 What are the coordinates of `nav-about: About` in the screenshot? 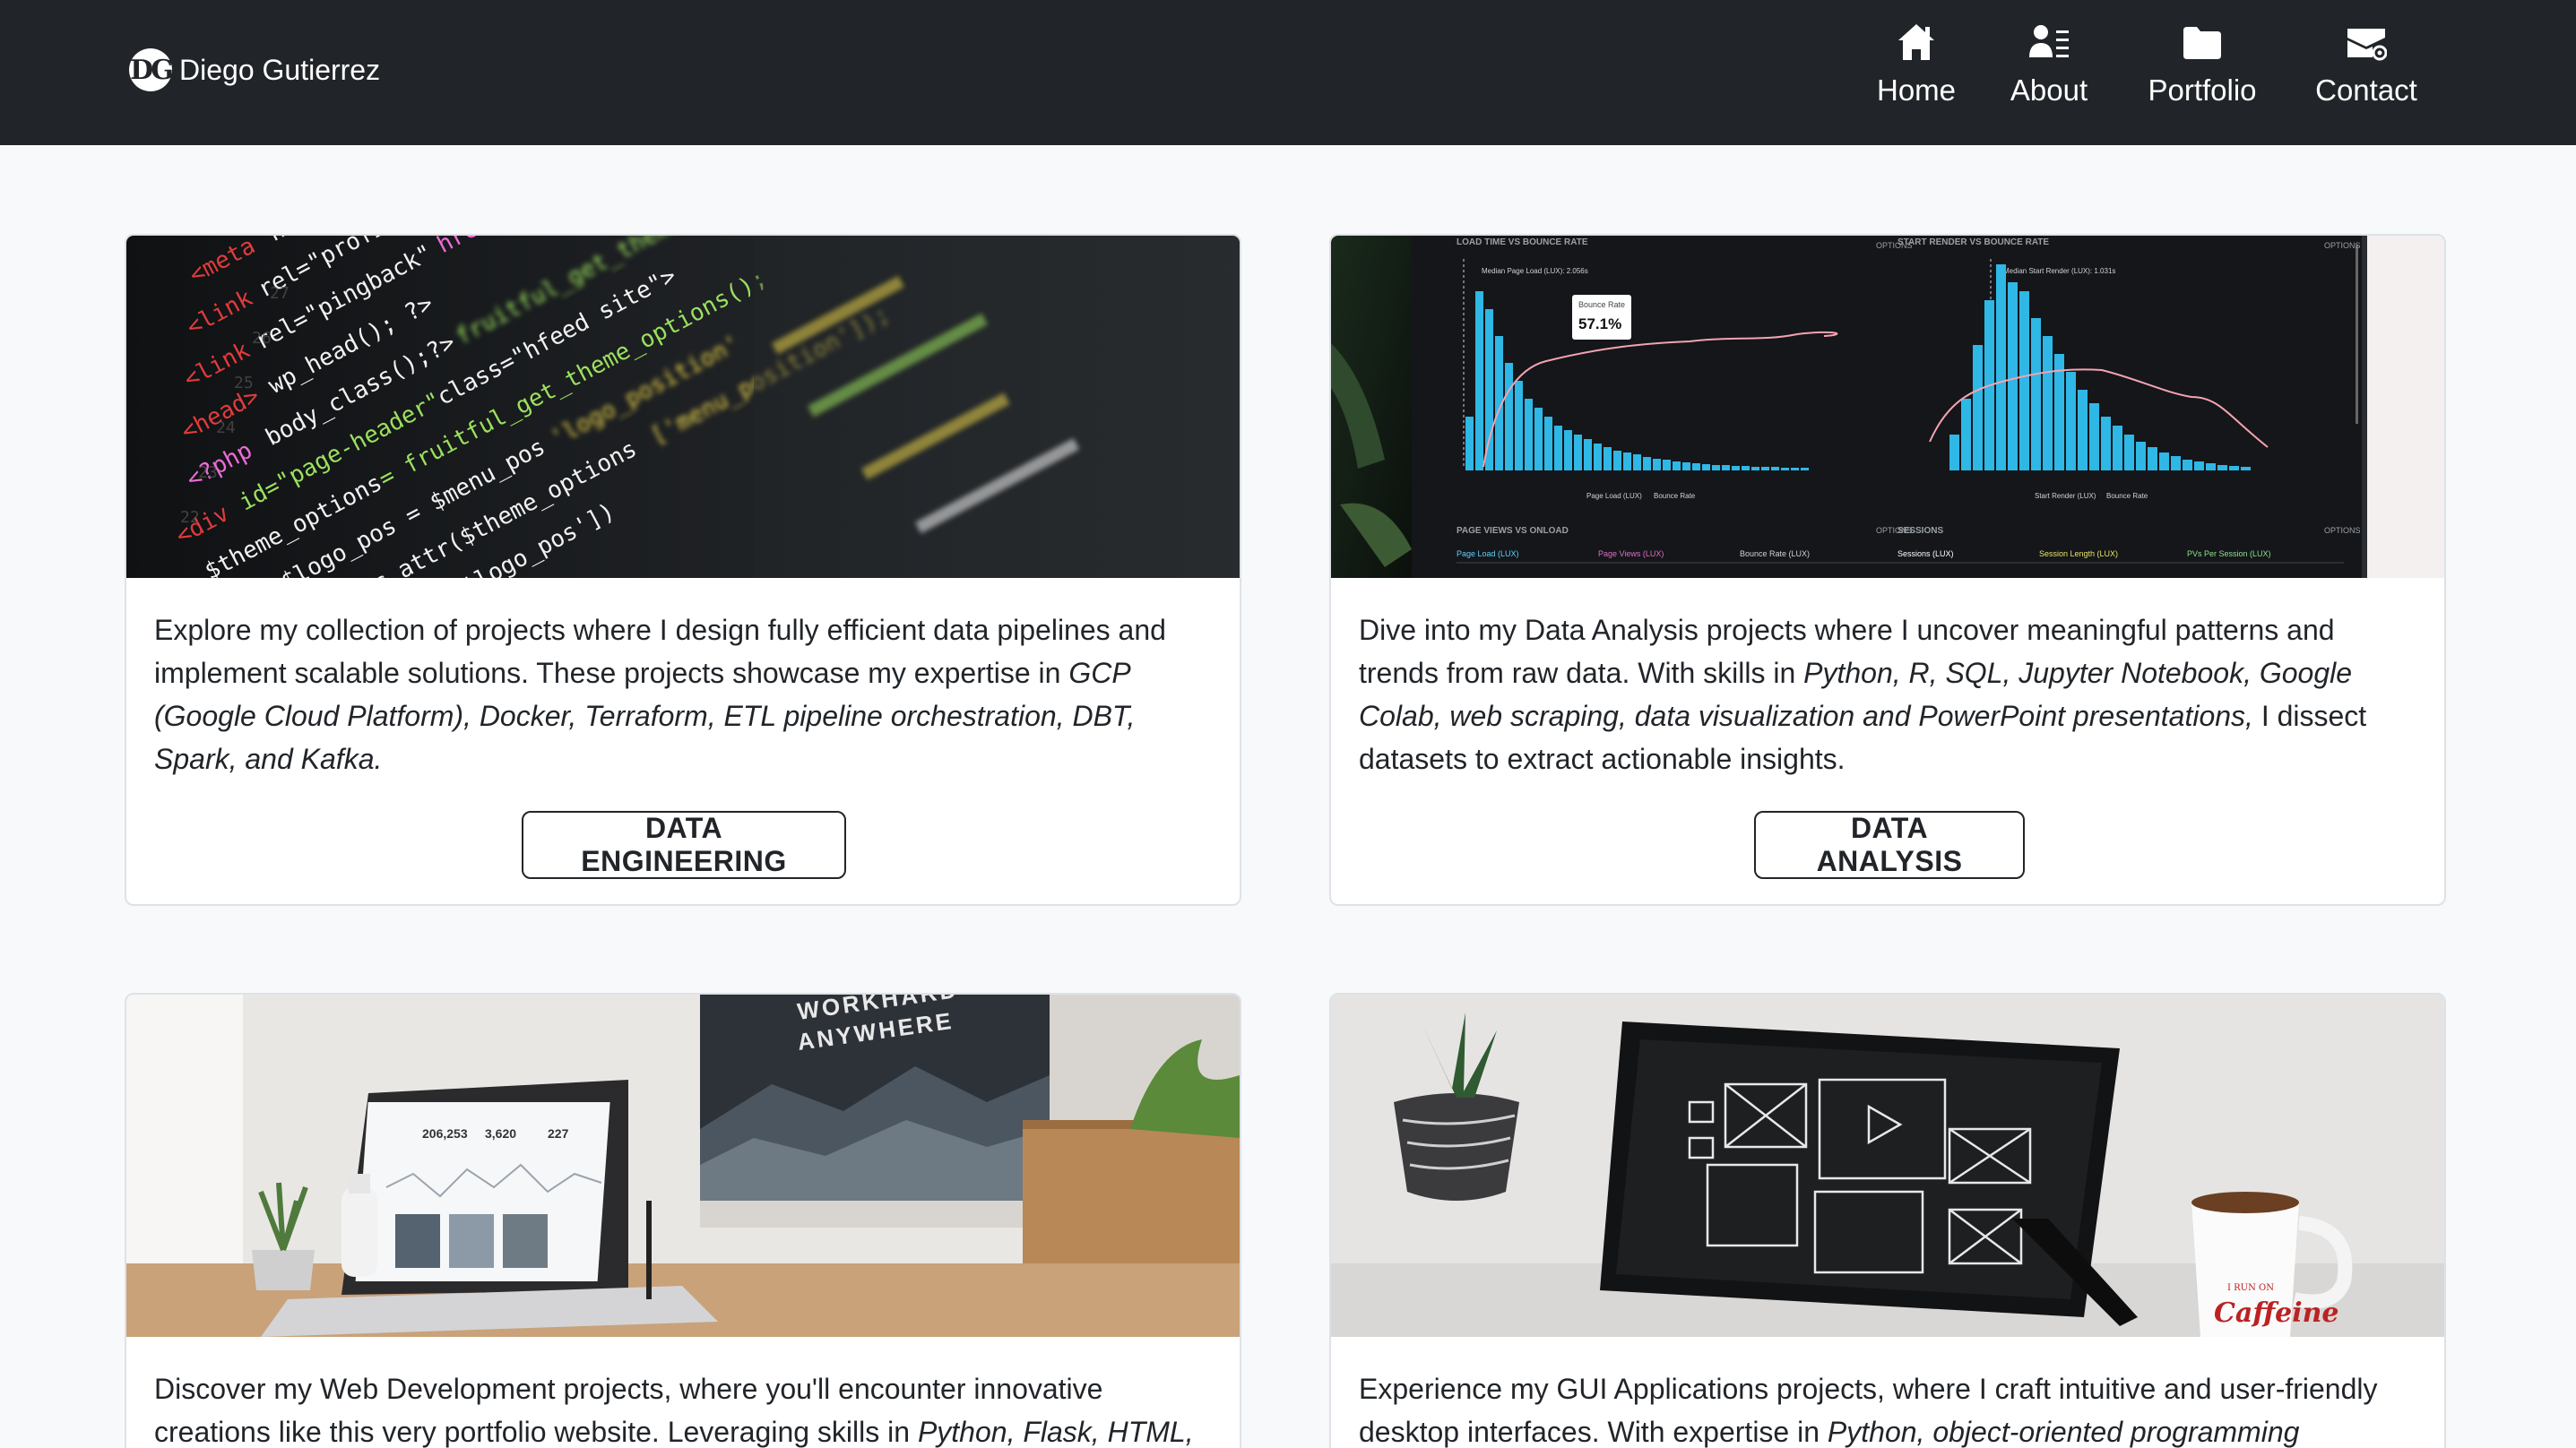 It's located at (2049, 72).